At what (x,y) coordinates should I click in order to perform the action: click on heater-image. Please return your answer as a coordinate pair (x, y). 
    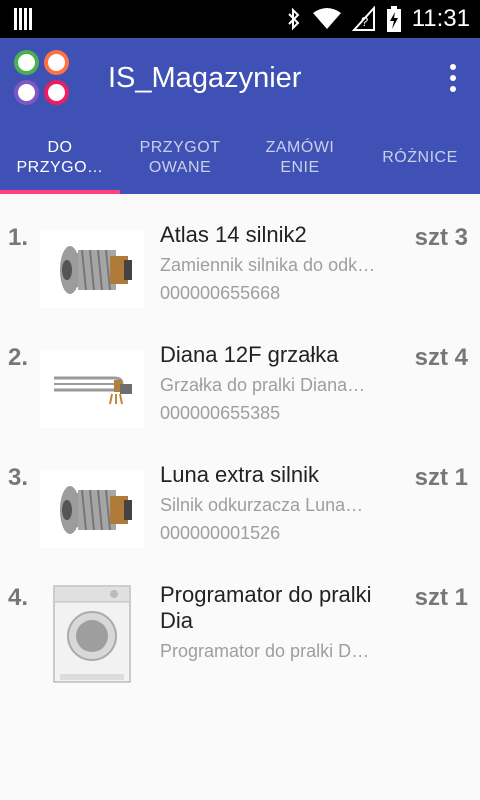
    Looking at the image, I should click on (92, 389).